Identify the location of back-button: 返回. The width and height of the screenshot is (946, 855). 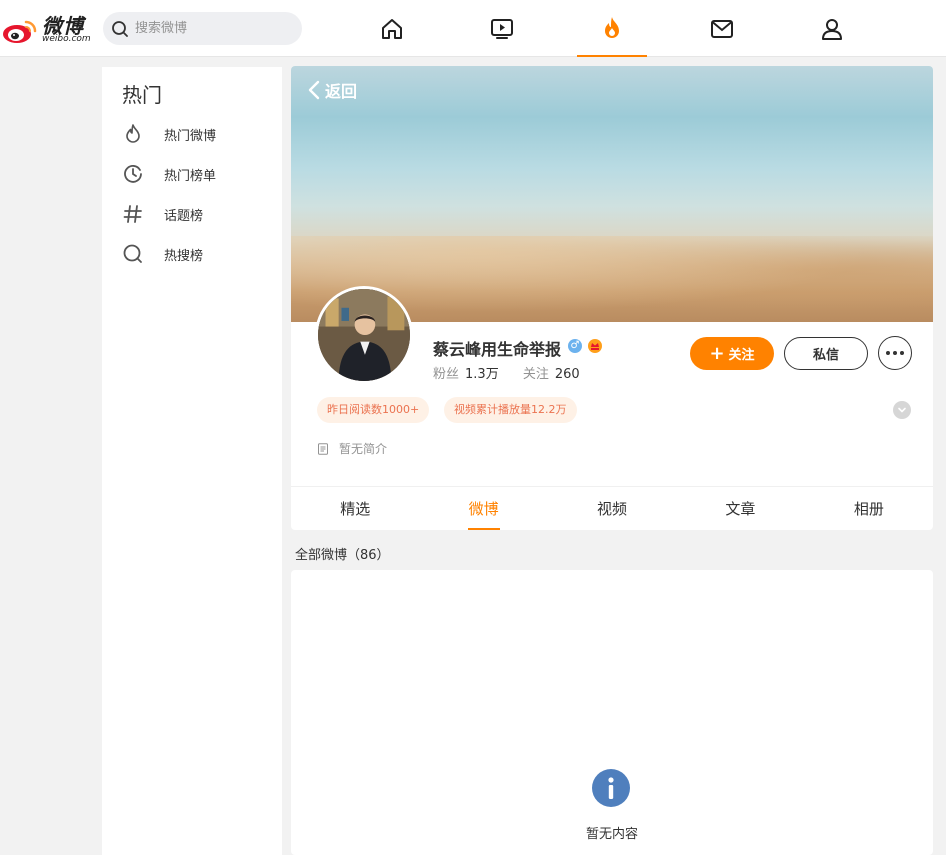
(332, 90).